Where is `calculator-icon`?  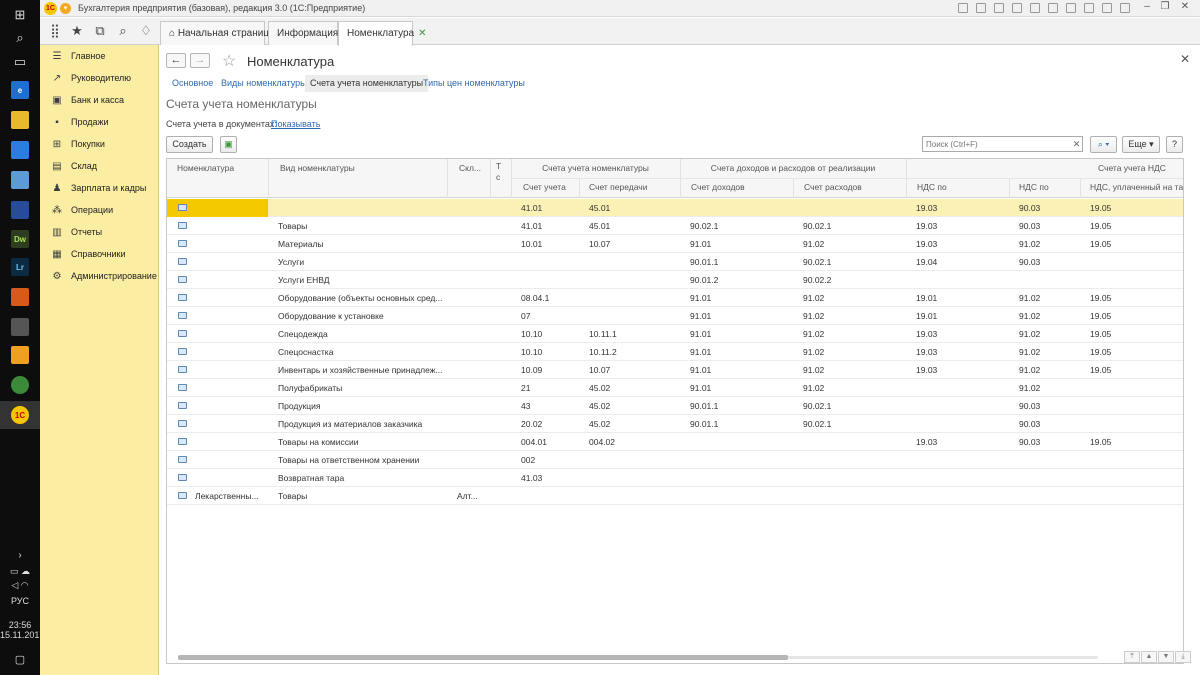 calculator-icon is located at coordinates (20, 327).